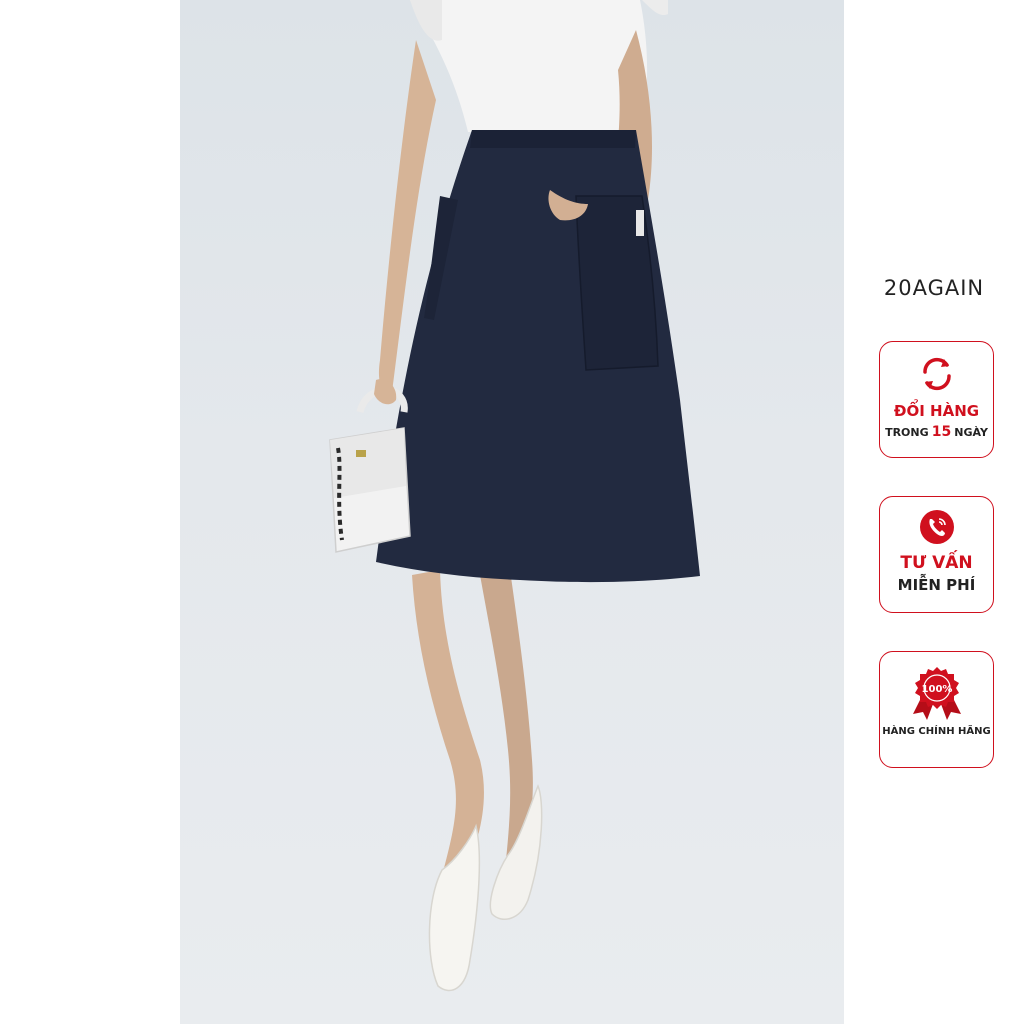  What do you see at coordinates (936, 399) in the screenshot?
I see `exchange-badge: ĐỔI HÀNG TRONG 15 NGÀY` at bounding box center [936, 399].